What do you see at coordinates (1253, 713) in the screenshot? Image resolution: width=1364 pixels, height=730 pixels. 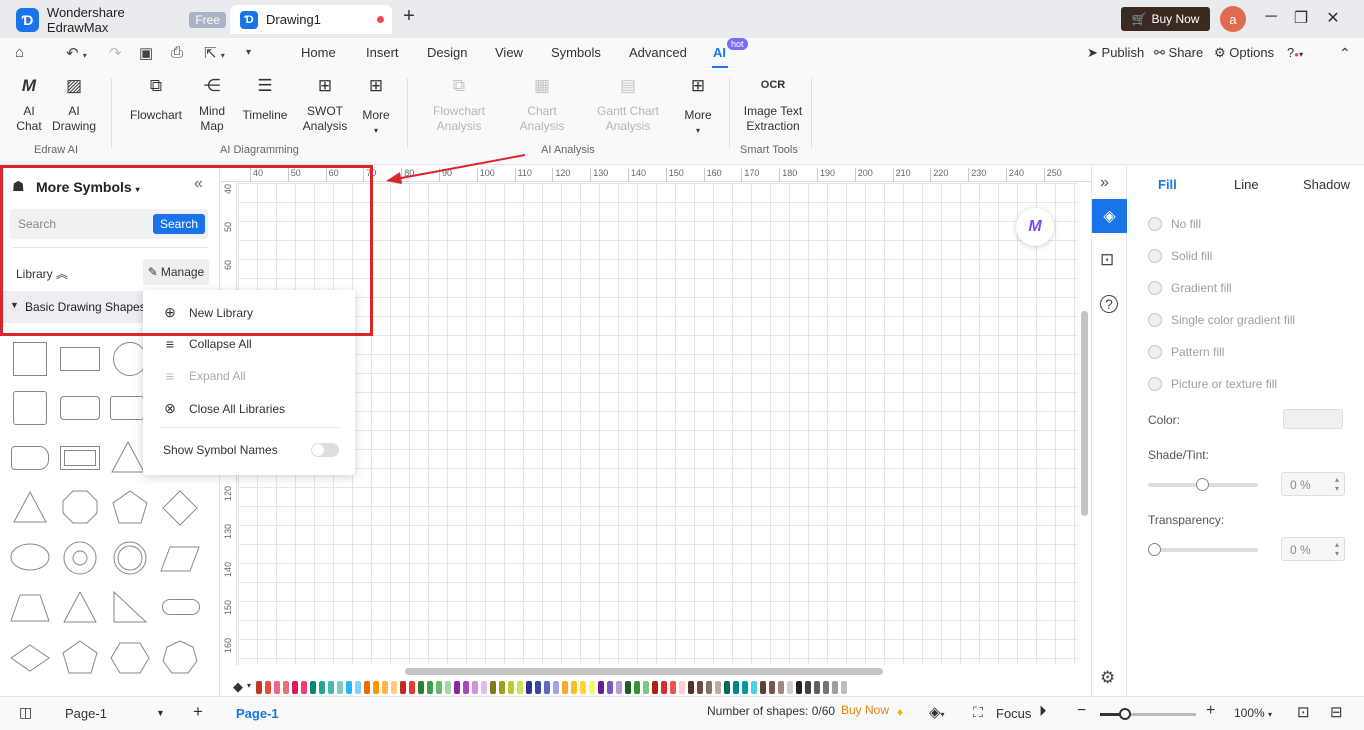 I see `zoom-level: 100% ▾` at bounding box center [1253, 713].